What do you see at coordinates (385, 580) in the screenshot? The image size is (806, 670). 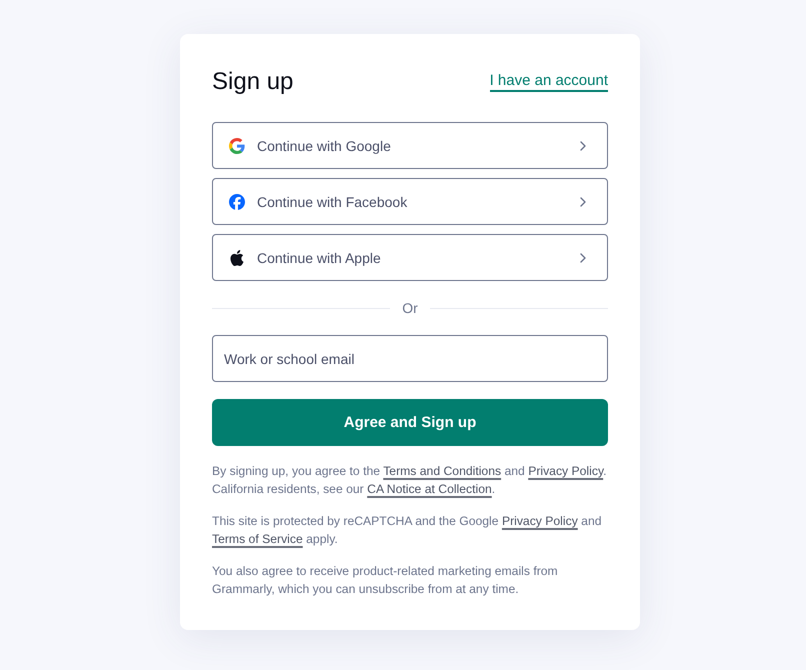 I see `legal-paragraph: You also agree to receive product-related marketing emails from Grammarly, which you can unsubscribe from at any time.` at bounding box center [385, 580].